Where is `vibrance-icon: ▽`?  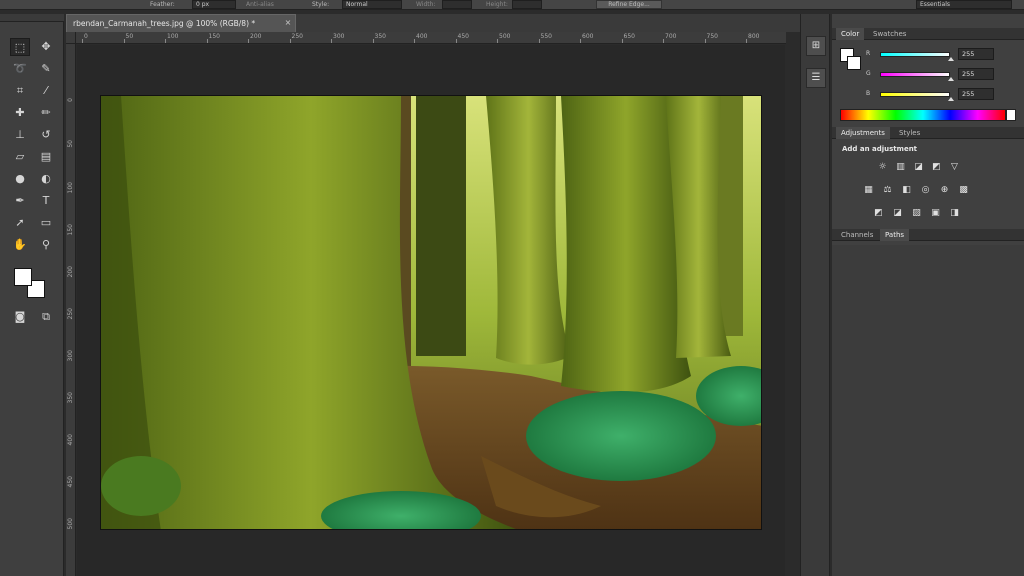
vibrance-icon: ▽ is located at coordinates (954, 167).